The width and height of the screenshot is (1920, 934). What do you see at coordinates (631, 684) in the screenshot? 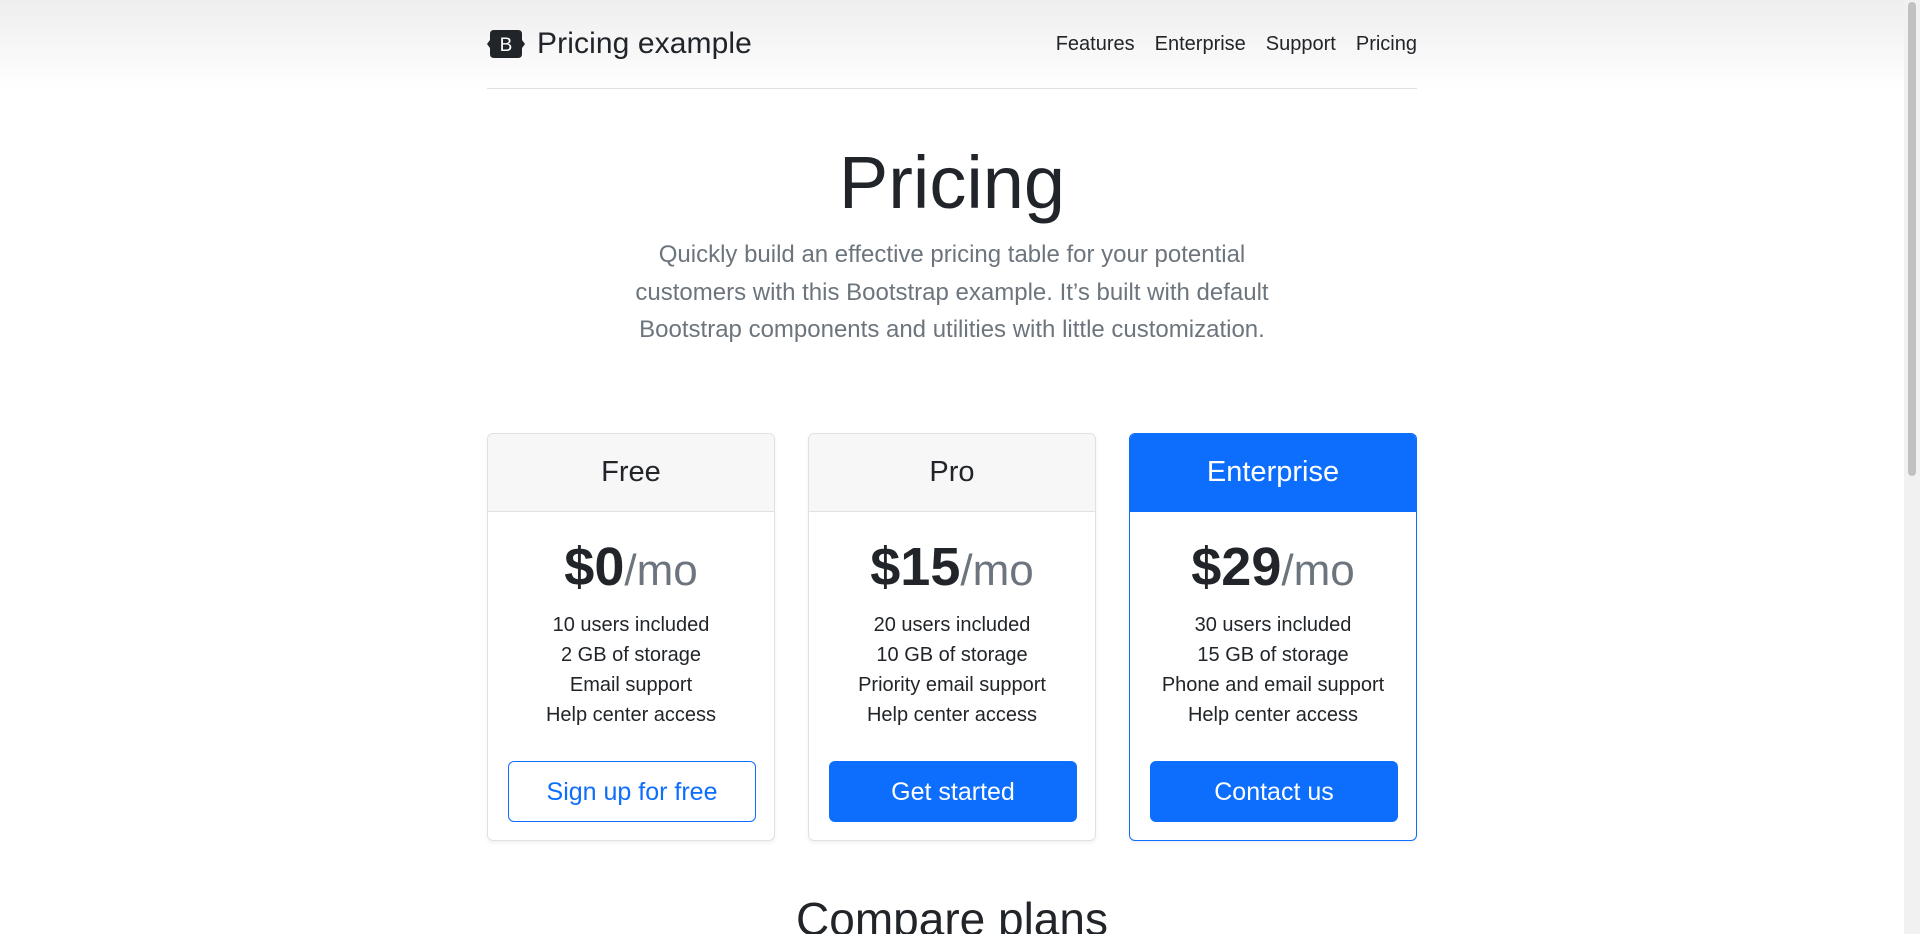
I see `feature-item: Email support` at bounding box center [631, 684].